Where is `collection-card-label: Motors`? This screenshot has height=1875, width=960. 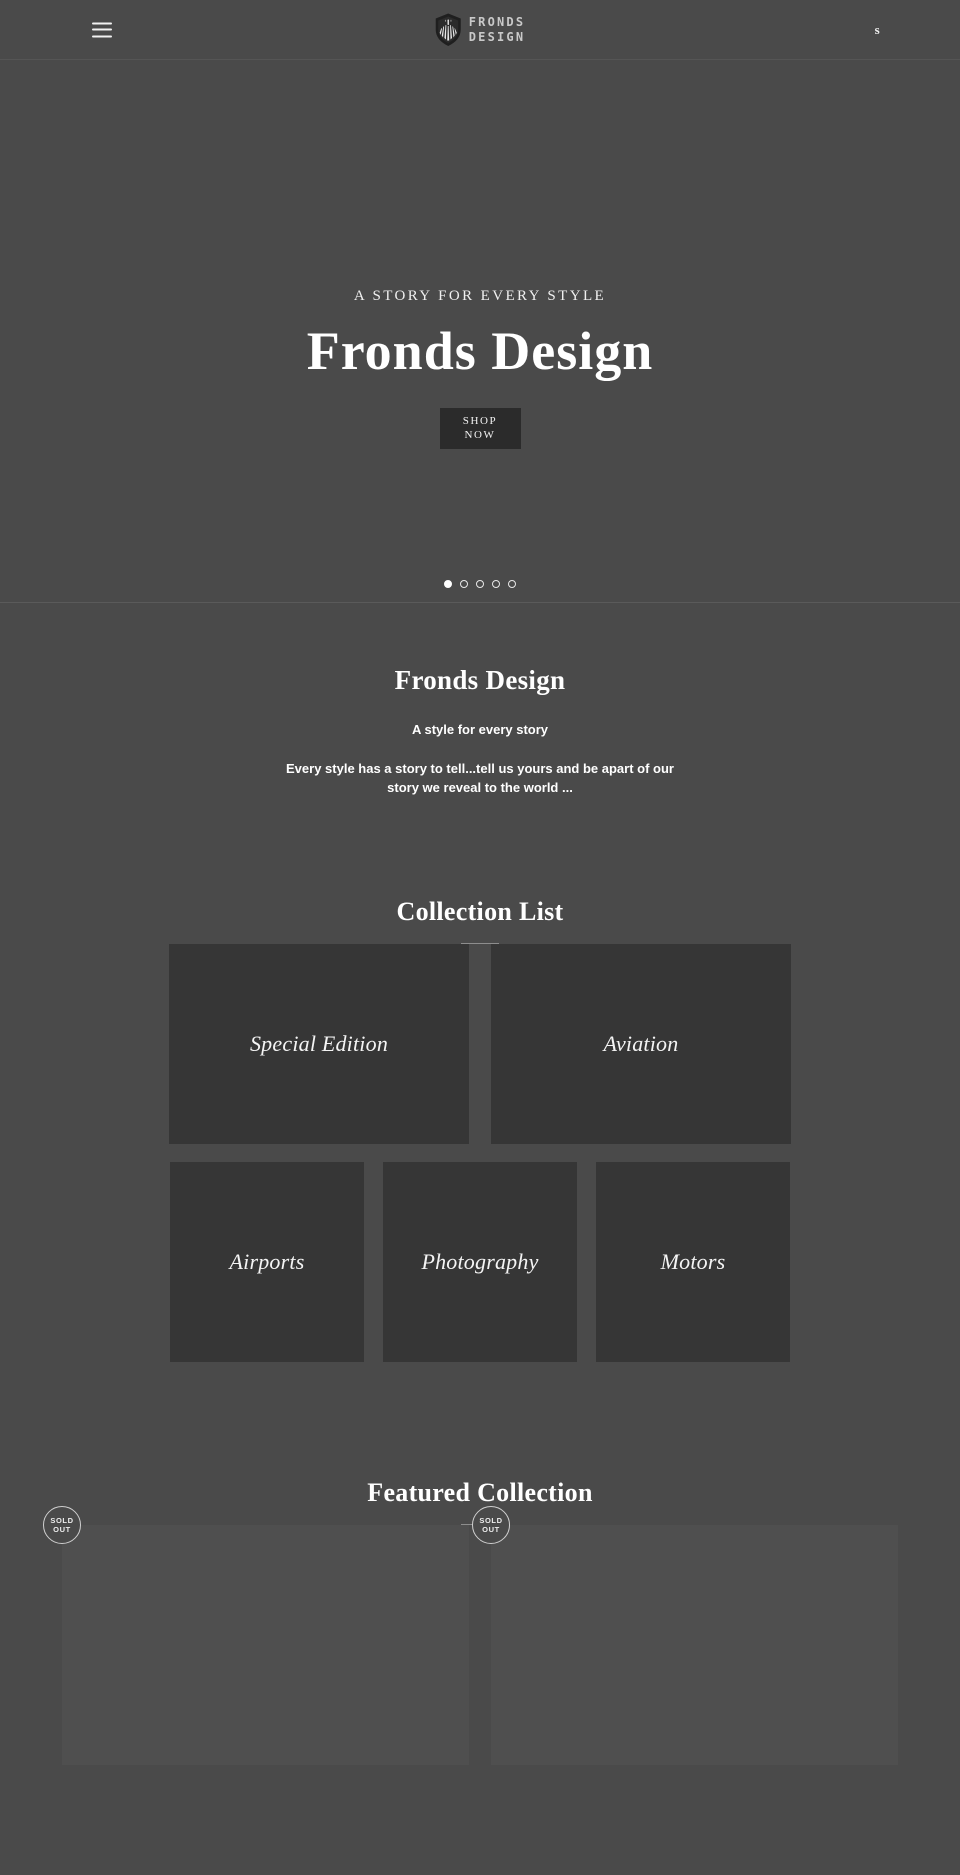
collection-card-label: Motors is located at coordinates (693, 1261).